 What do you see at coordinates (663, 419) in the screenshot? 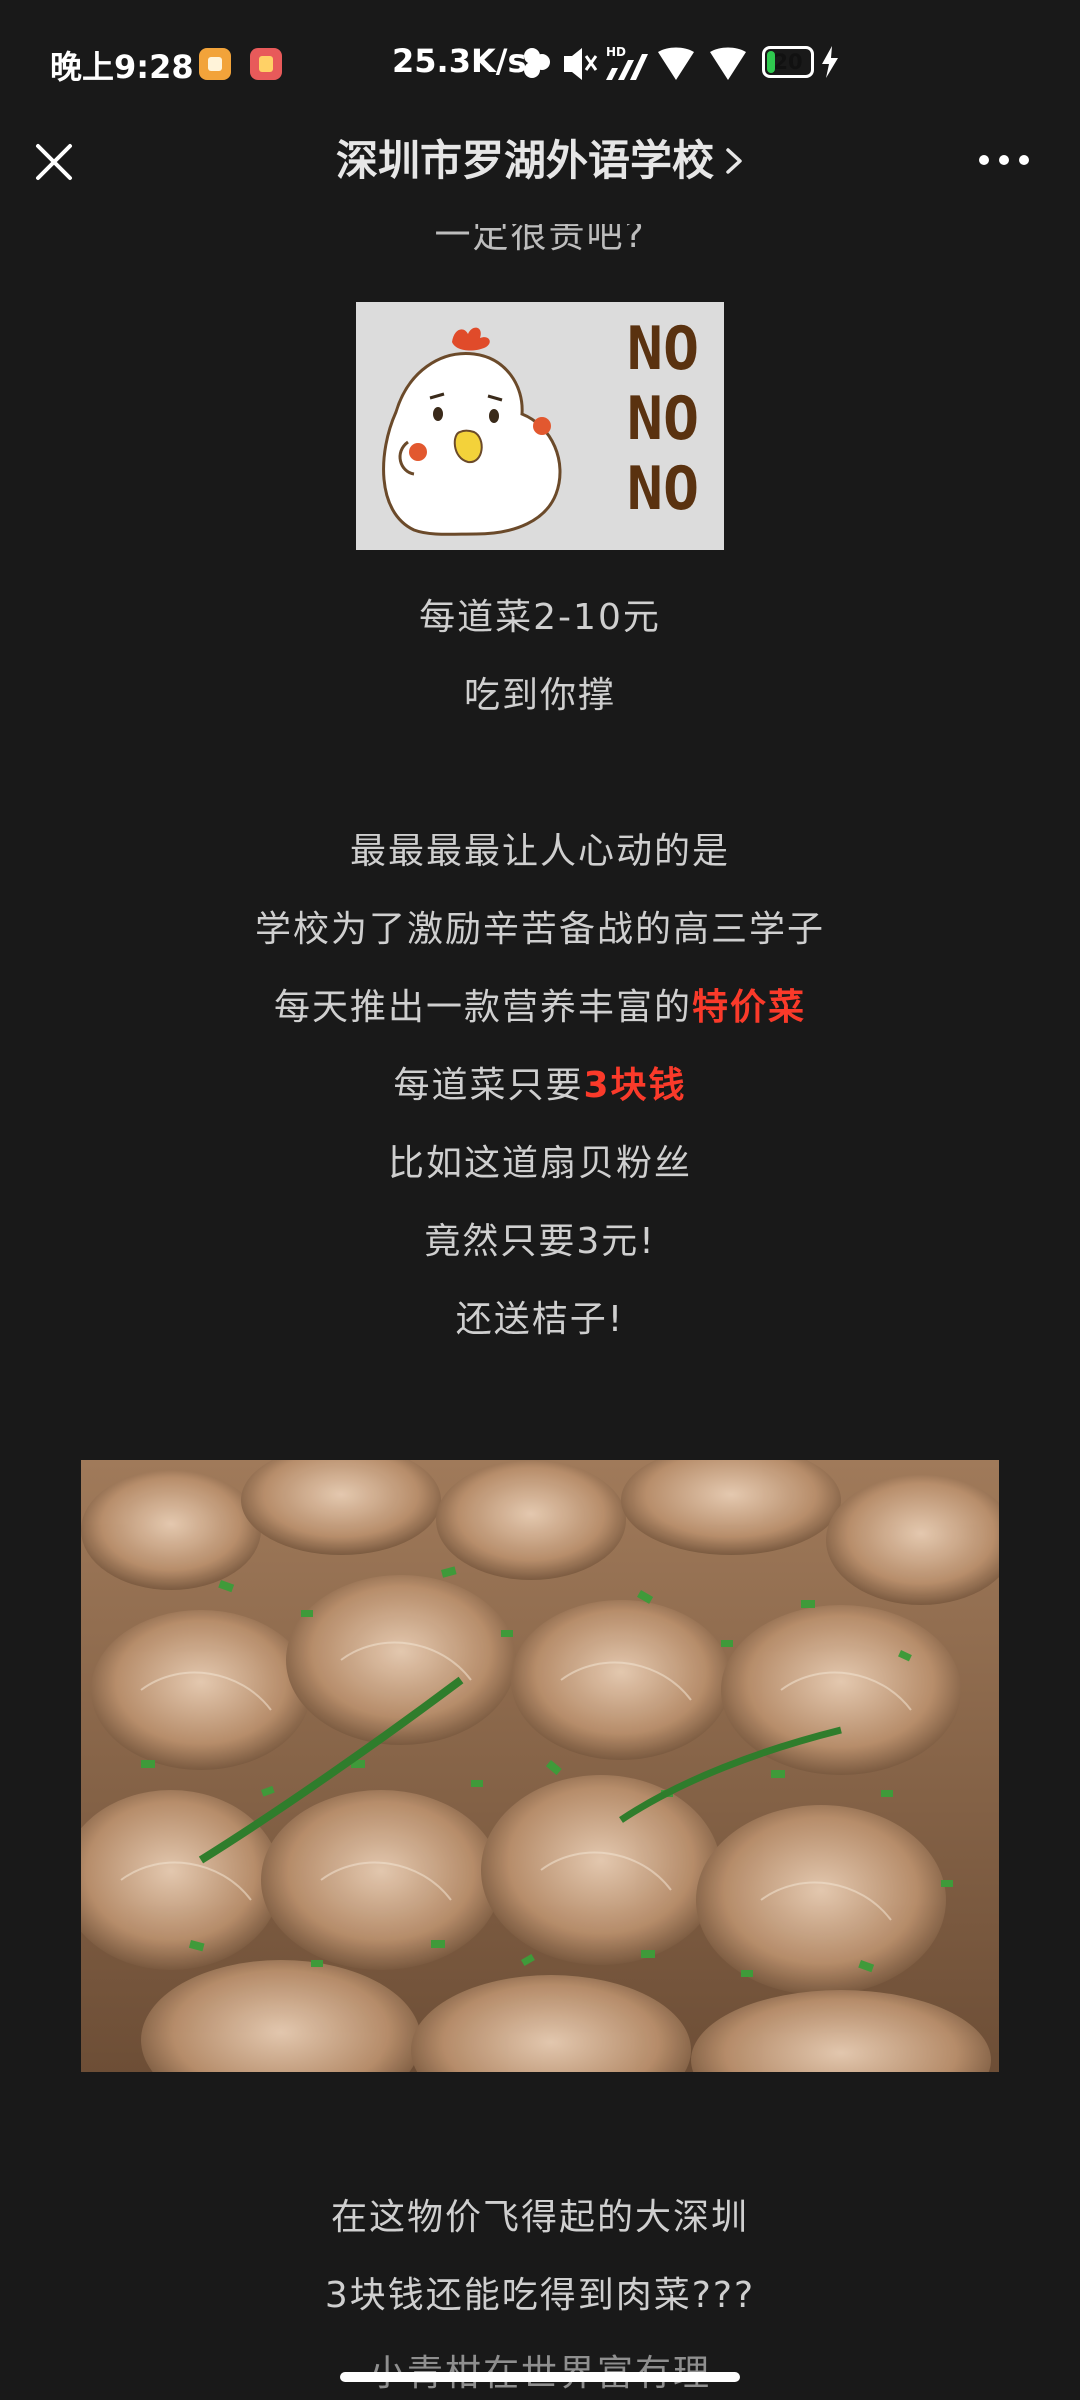
I see `sticker-text-no-2: NO` at bounding box center [663, 419].